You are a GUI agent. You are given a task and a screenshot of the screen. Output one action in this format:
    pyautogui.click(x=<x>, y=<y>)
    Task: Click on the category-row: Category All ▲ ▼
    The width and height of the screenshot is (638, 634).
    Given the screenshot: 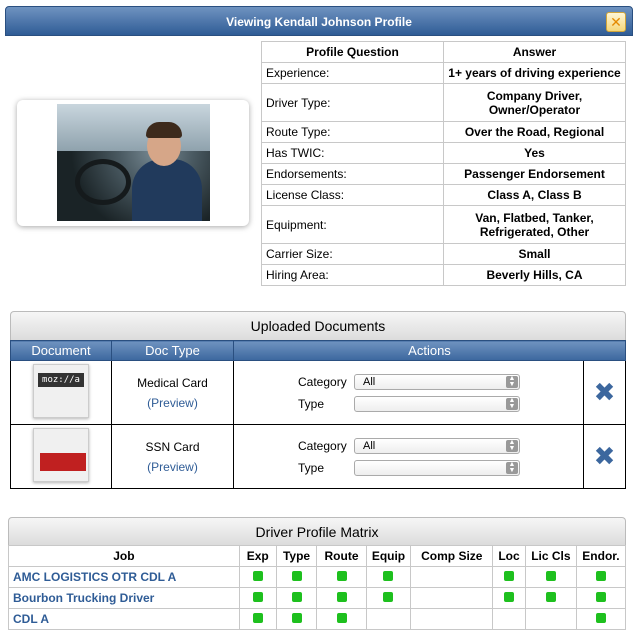 What is the action you would take?
    pyautogui.click(x=440, y=446)
    